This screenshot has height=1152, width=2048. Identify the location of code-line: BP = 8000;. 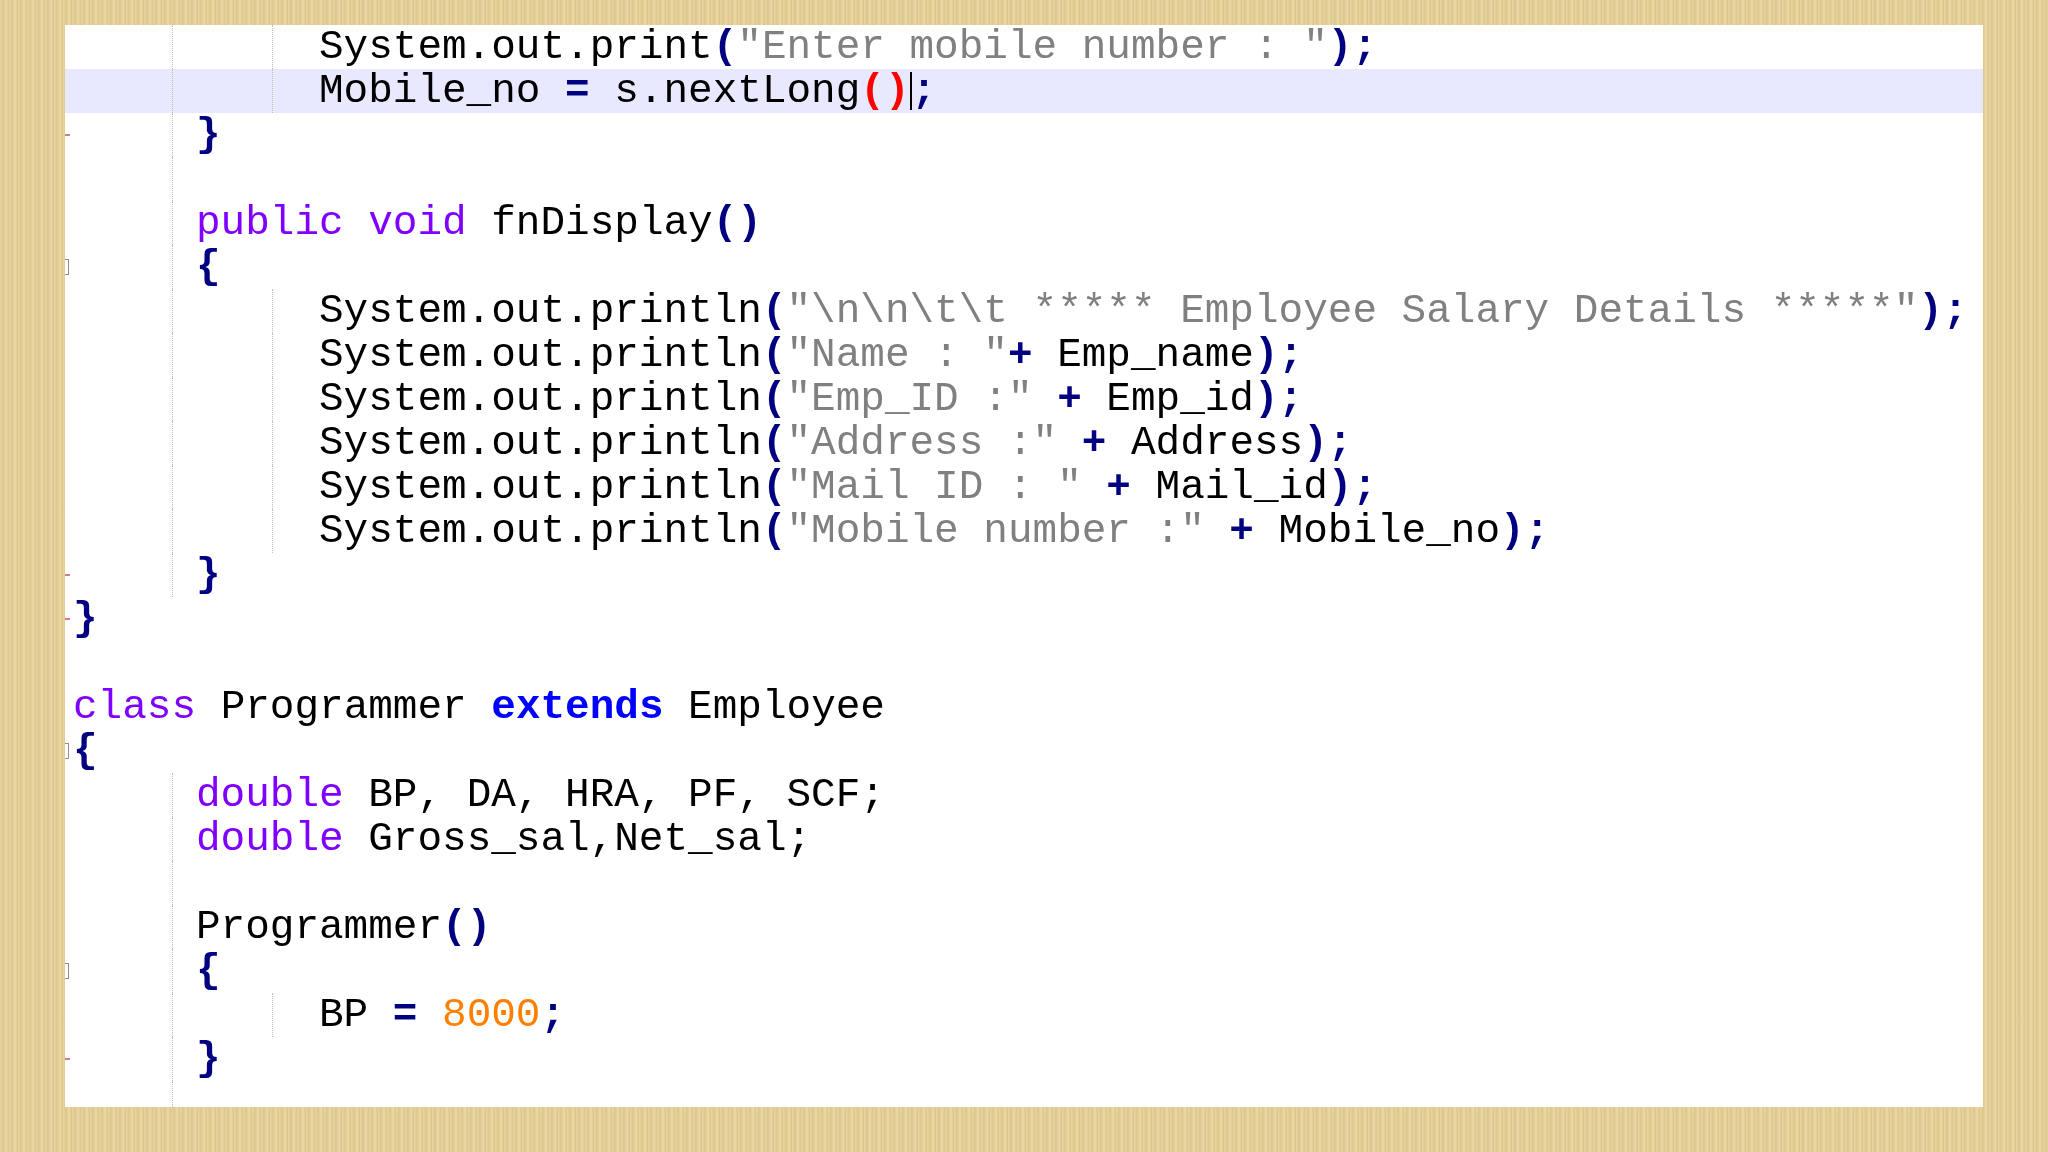
(442, 1015).